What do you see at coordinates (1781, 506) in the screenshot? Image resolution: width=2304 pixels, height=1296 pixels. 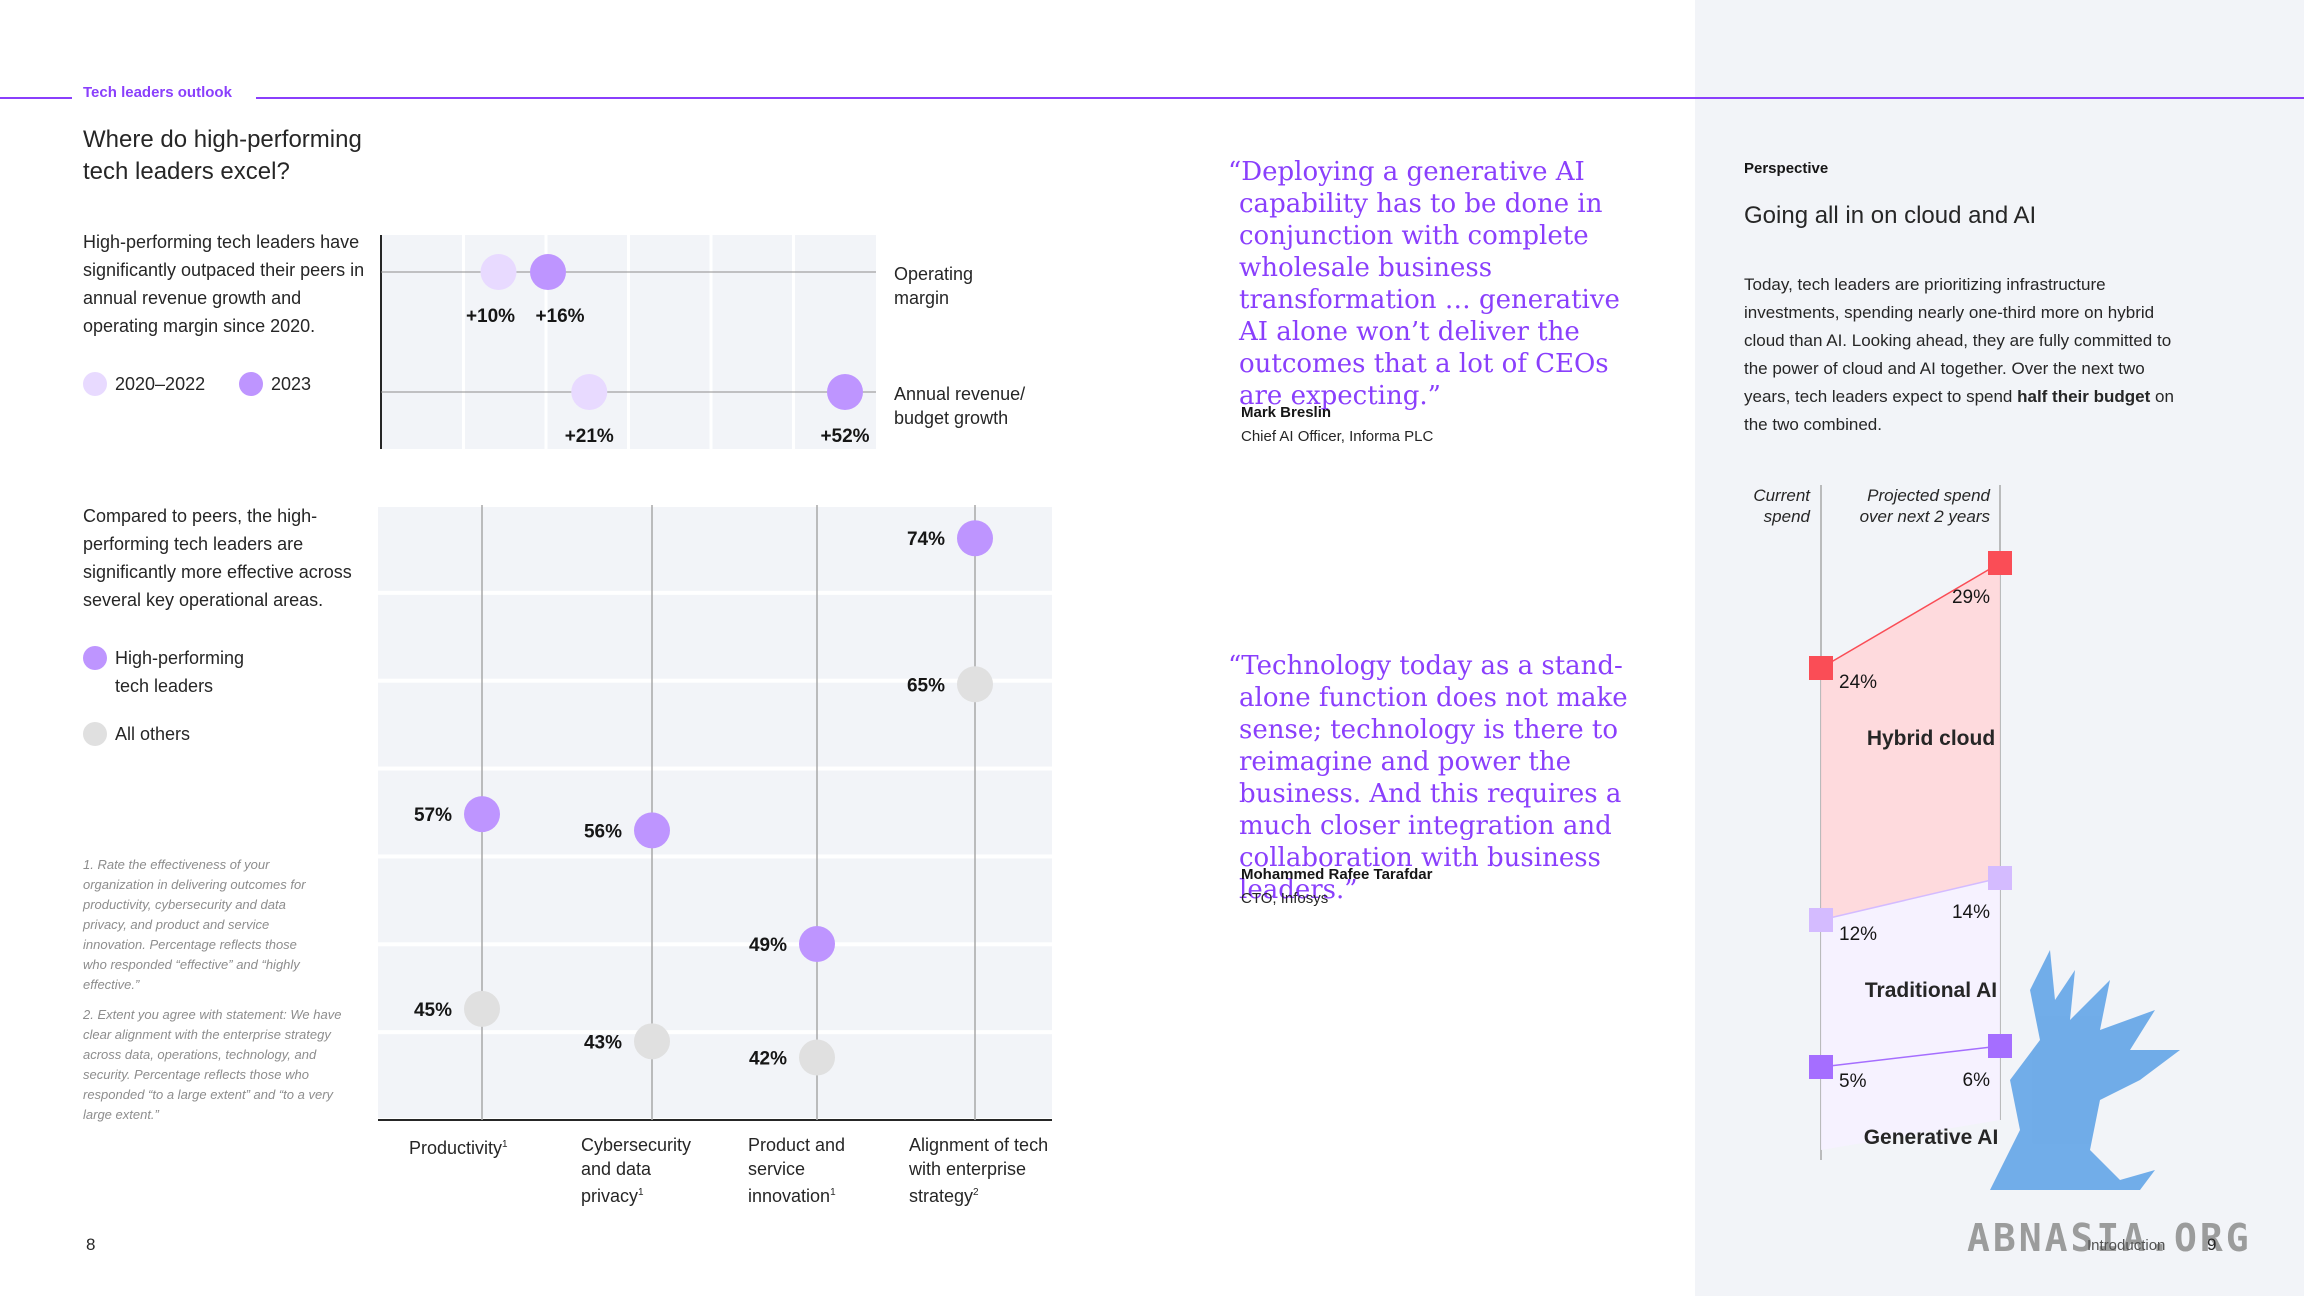 I see `col-label-current: Current spend` at bounding box center [1781, 506].